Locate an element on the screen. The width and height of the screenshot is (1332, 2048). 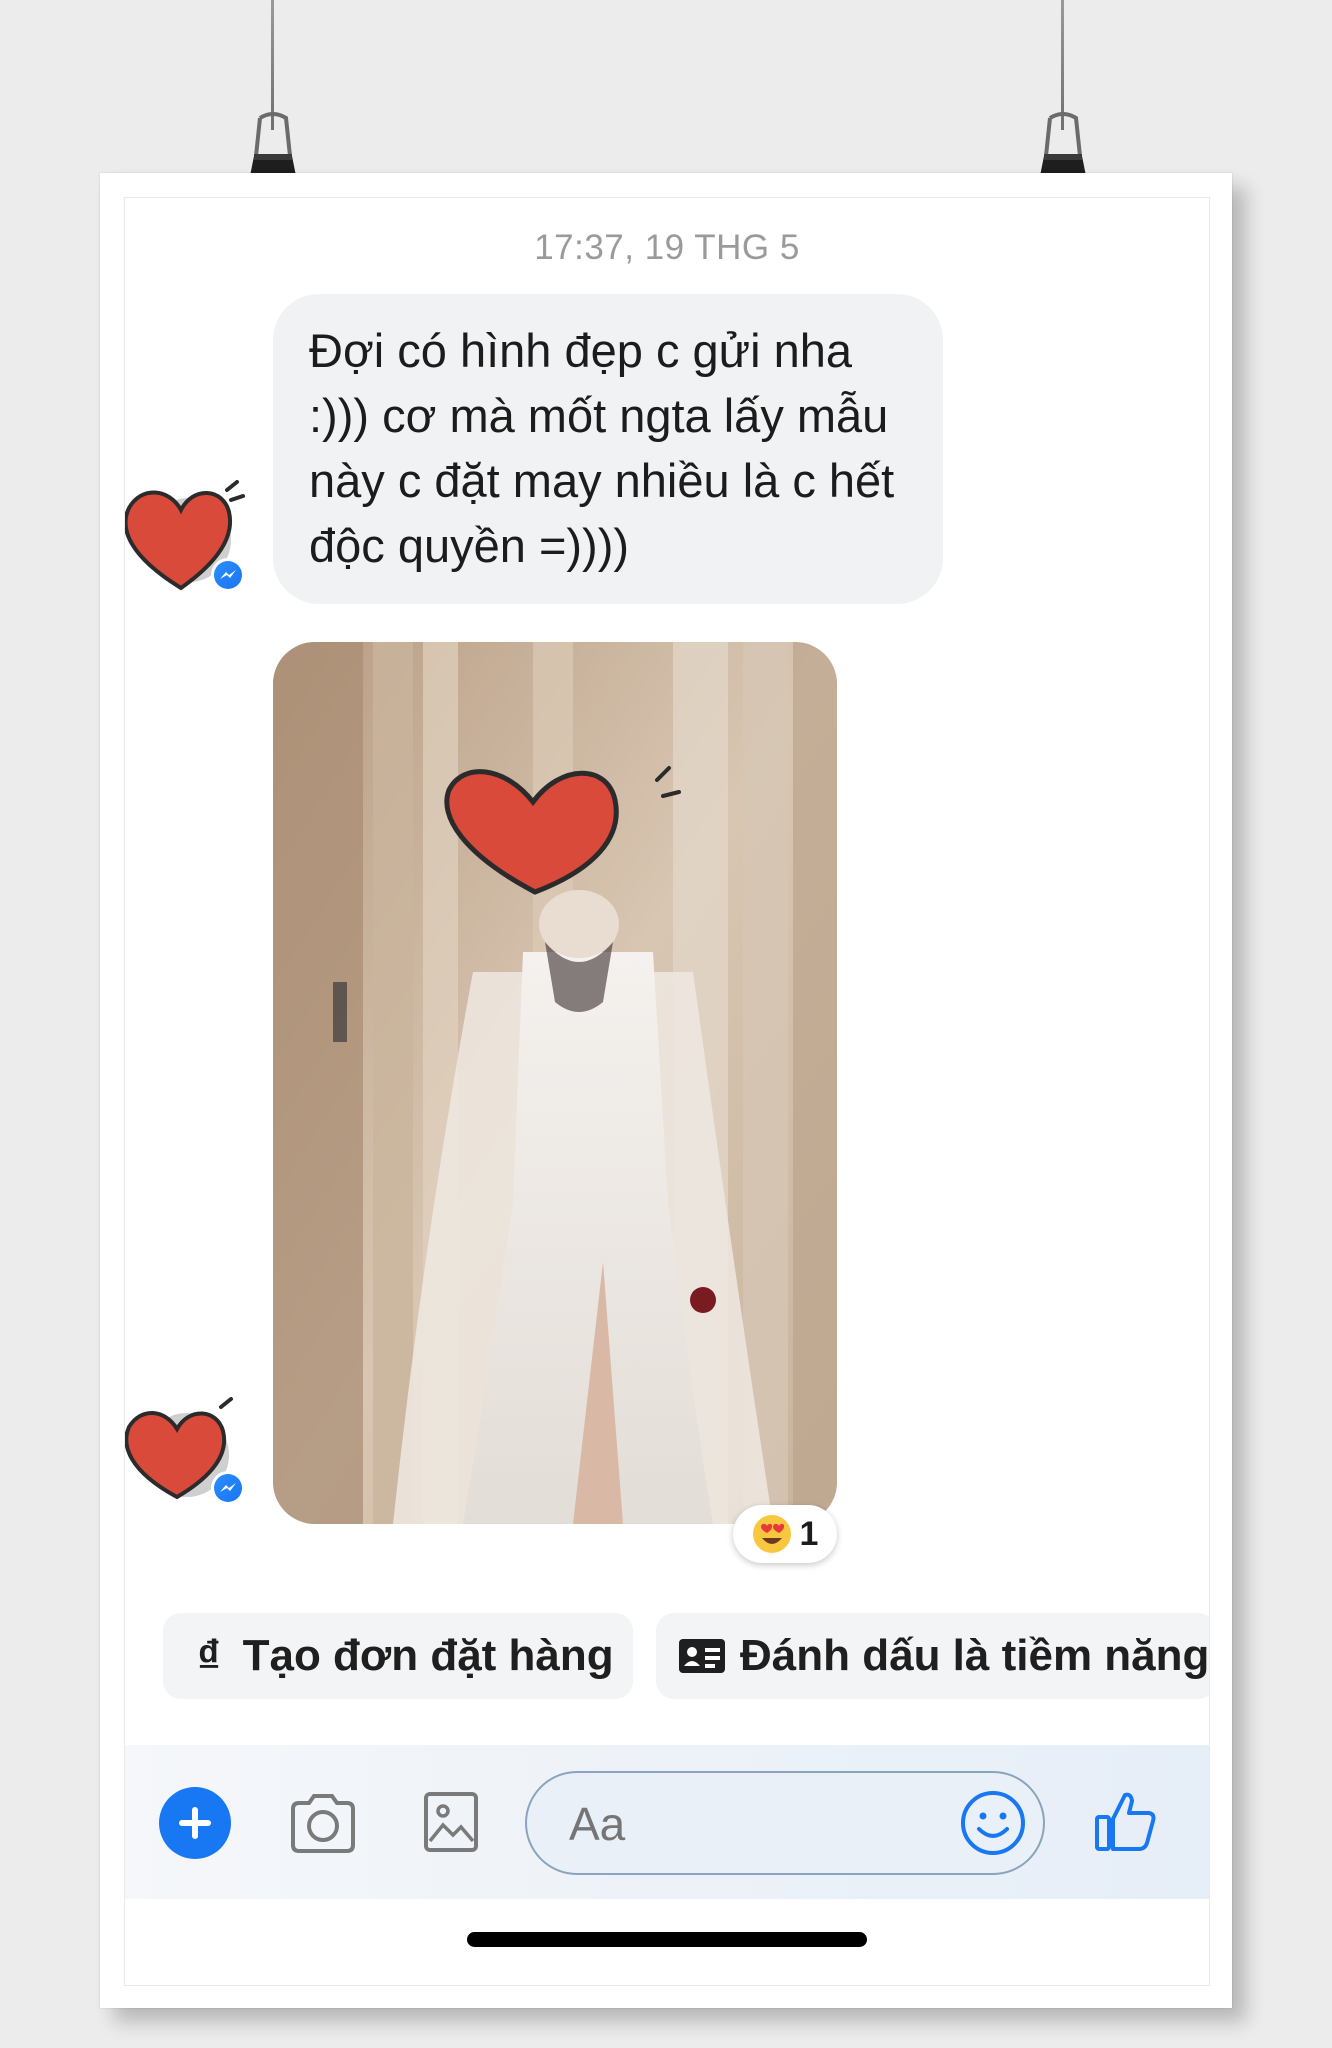
create-order-label: Tạo đơn đặt hàng is located at coordinates (428, 1655).